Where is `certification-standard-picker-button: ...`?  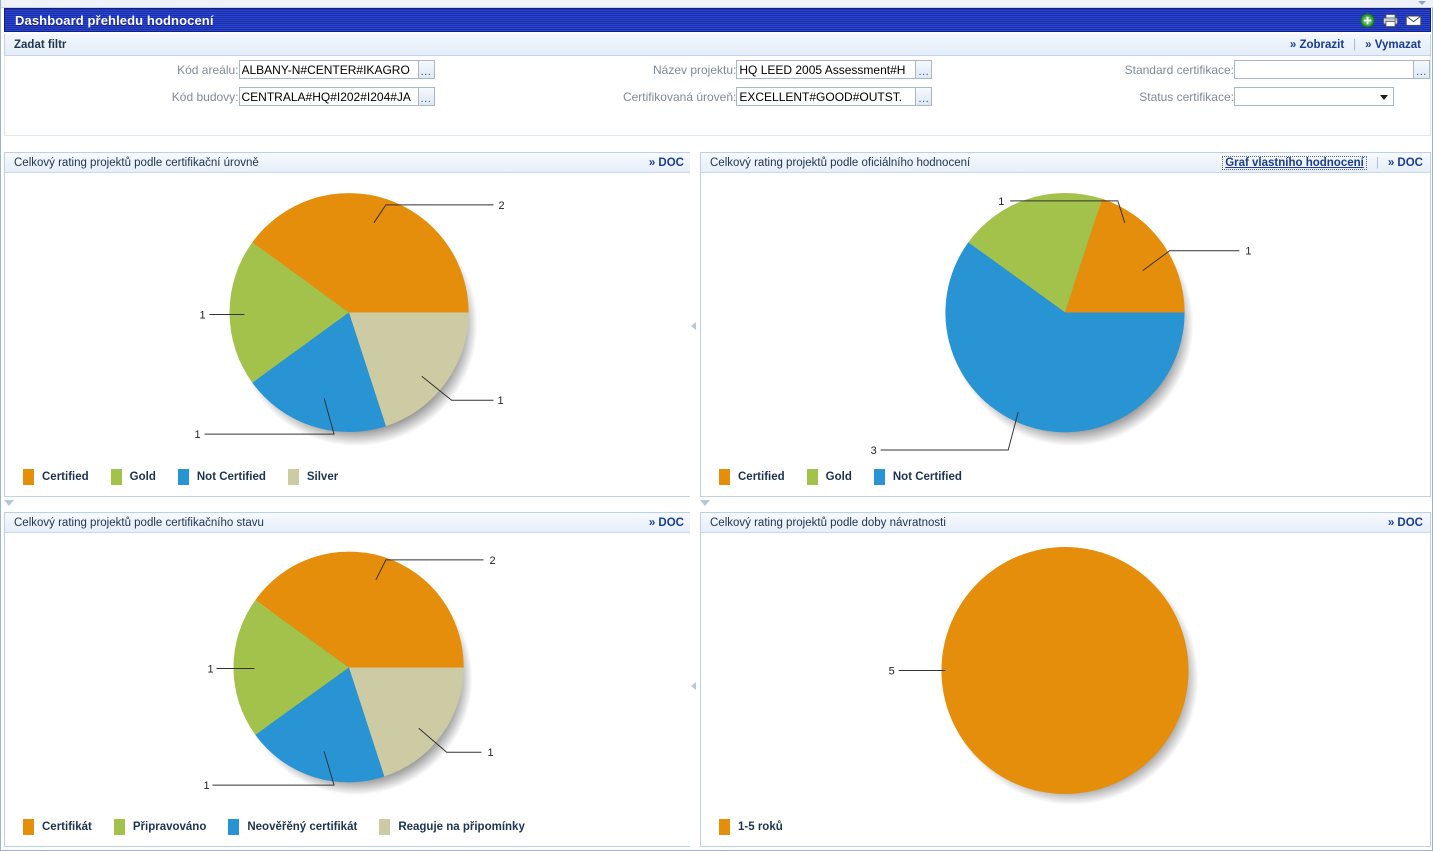 certification-standard-picker-button: ... is located at coordinates (1421, 69).